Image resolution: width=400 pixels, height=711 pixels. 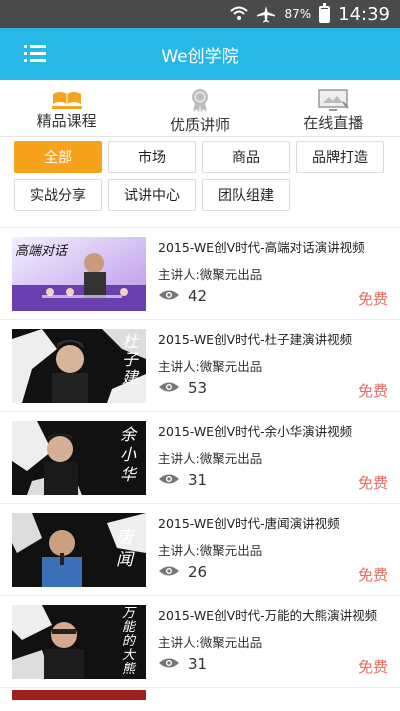 I want to click on status-bar: 87% 14:39, so click(x=200, y=14).